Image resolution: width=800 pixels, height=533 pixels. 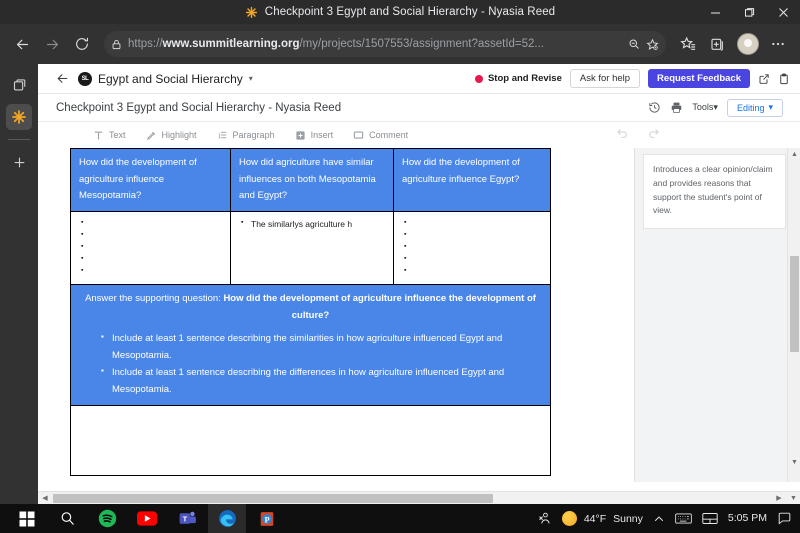 I want to click on app-back-icon, so click(x=62, y=78).